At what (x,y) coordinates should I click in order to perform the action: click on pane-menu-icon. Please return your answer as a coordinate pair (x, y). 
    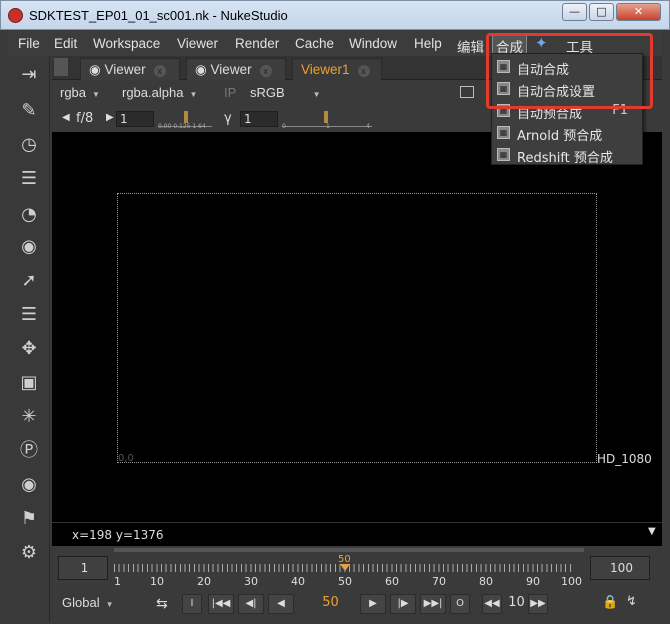
    Looking at the image, I should click on (61, 67).